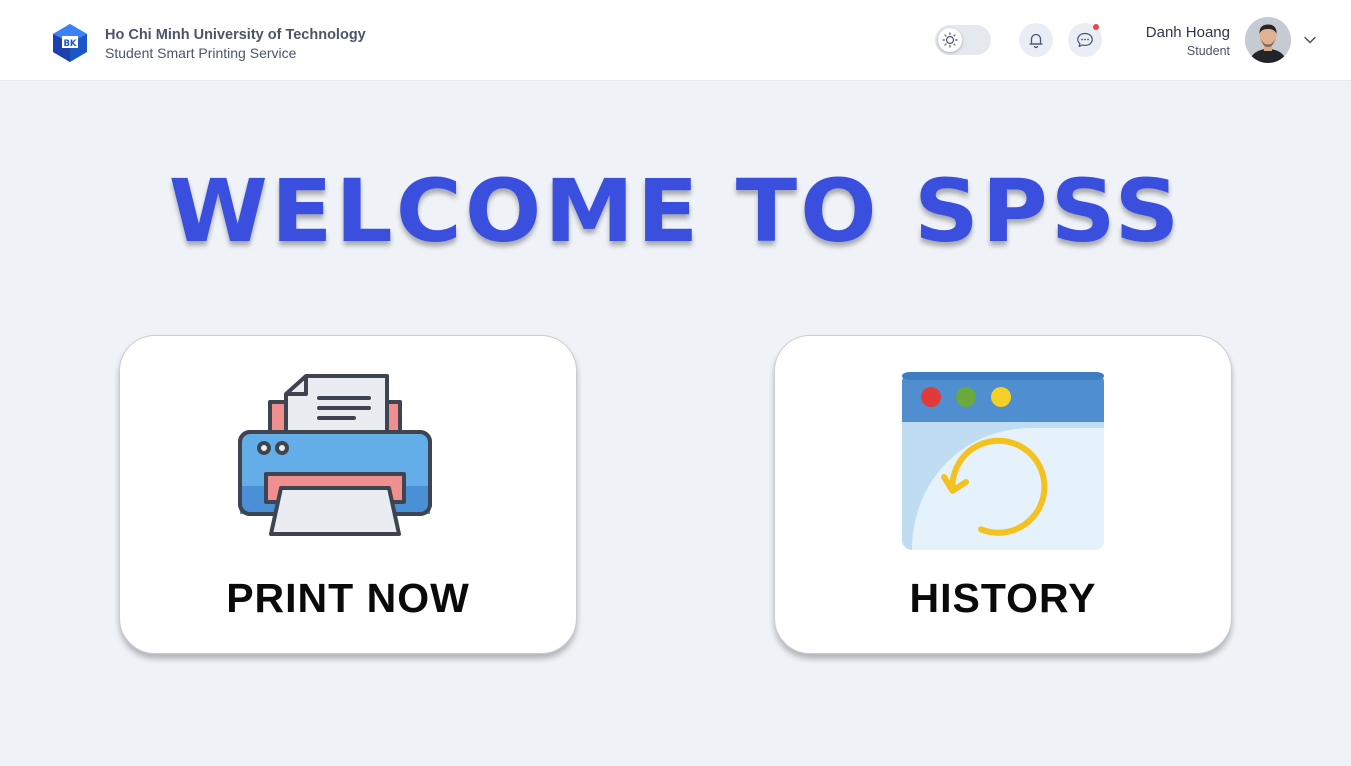  What do you see at coordinates (1208, 51) in the screenshot?
I see `user-role: Student` at bounding box center [1208, 51].